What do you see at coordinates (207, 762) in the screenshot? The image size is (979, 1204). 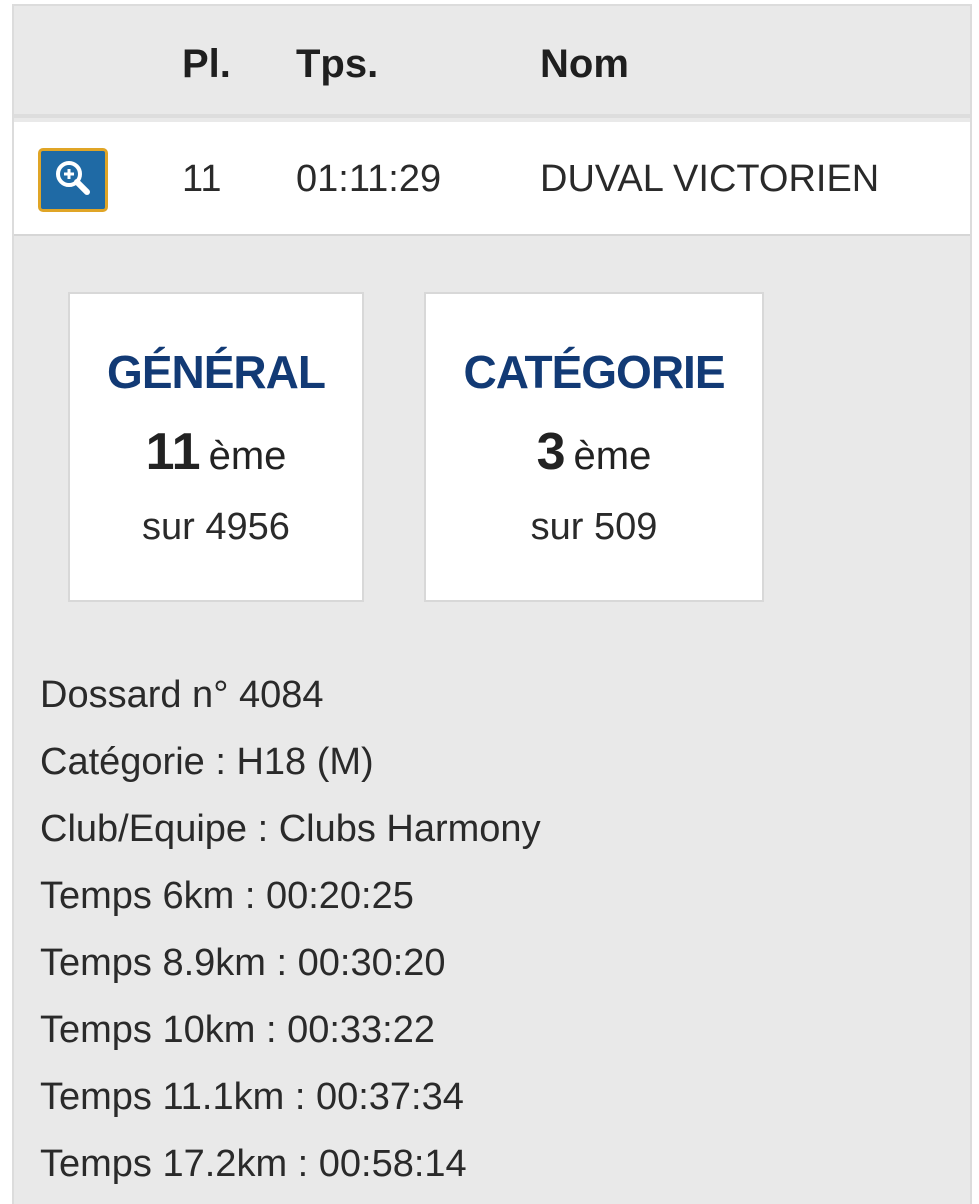 I see `category-info: Catégorie : H18 (M)` at bounding box center [207, 762].